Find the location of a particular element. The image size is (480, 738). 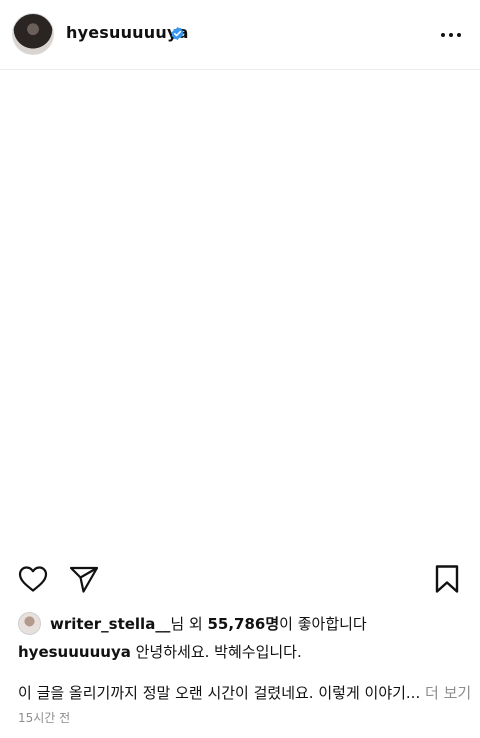

heart-icon is located at coordinates (33, 579).